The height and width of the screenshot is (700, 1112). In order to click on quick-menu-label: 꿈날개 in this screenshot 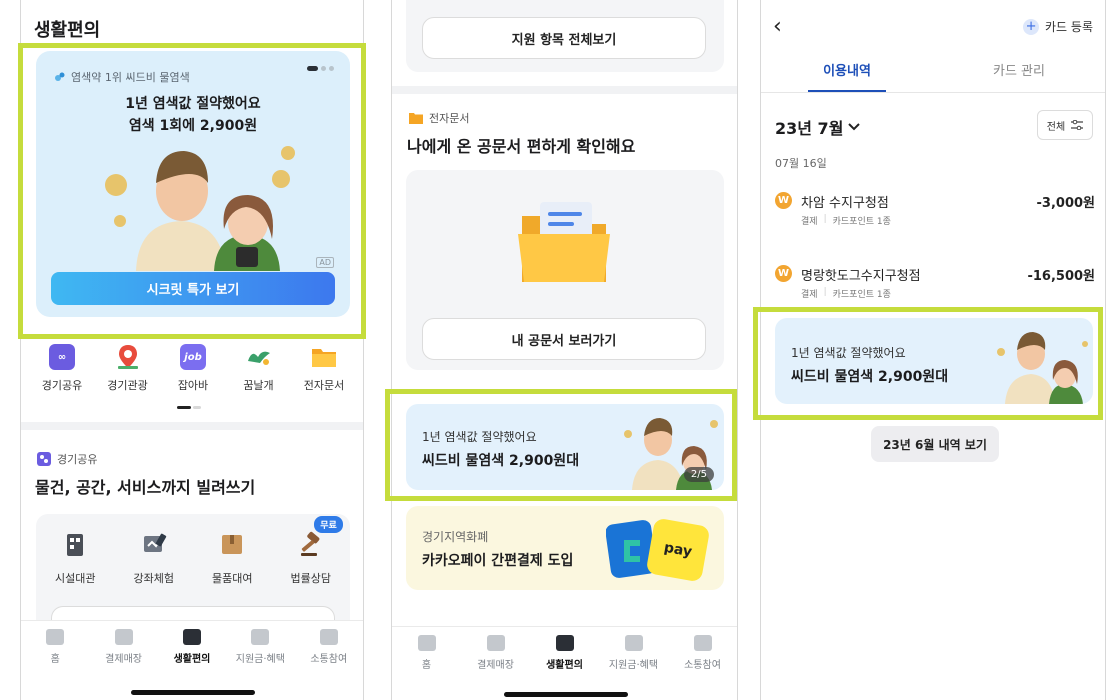, I will do `click(258, 385)`.